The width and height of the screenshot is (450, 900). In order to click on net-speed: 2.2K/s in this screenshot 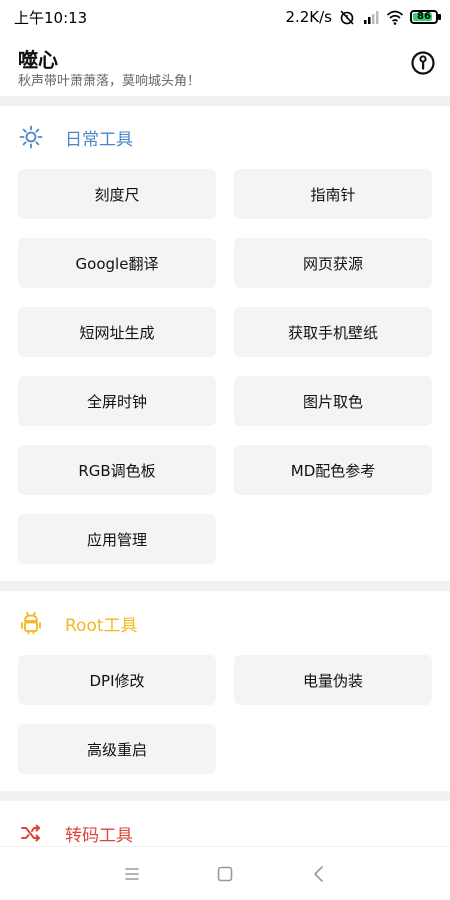, I will do `click(308, 17)`.